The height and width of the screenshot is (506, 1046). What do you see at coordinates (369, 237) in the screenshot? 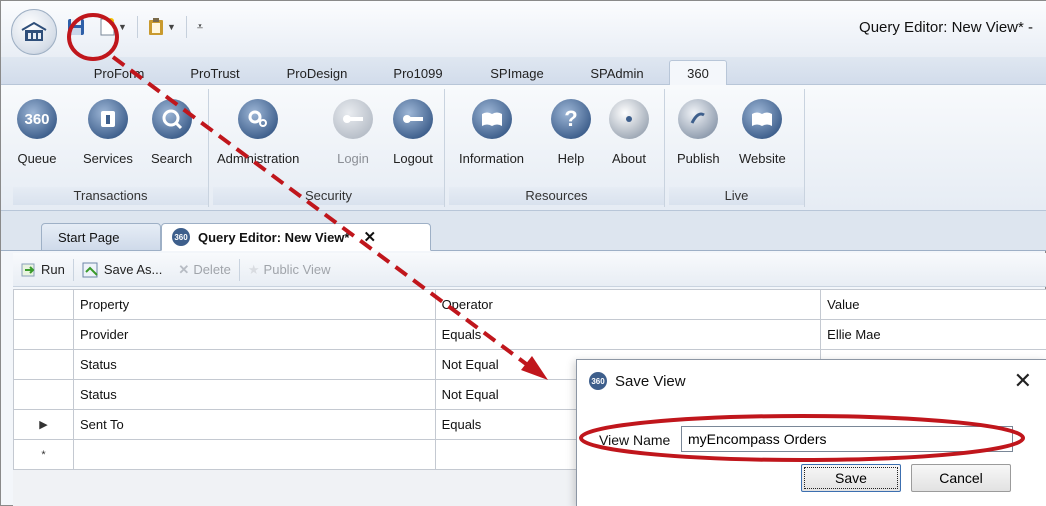
I see `close-tab-icon: ✕` at bounding box center [369, 237].